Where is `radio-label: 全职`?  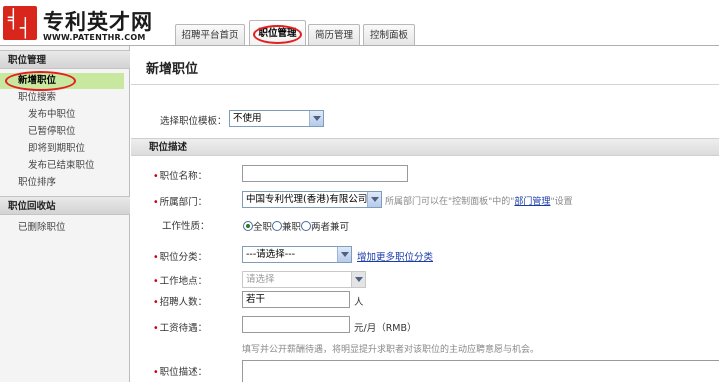
radio-label: 全职 is located at coordinates (263, 227).